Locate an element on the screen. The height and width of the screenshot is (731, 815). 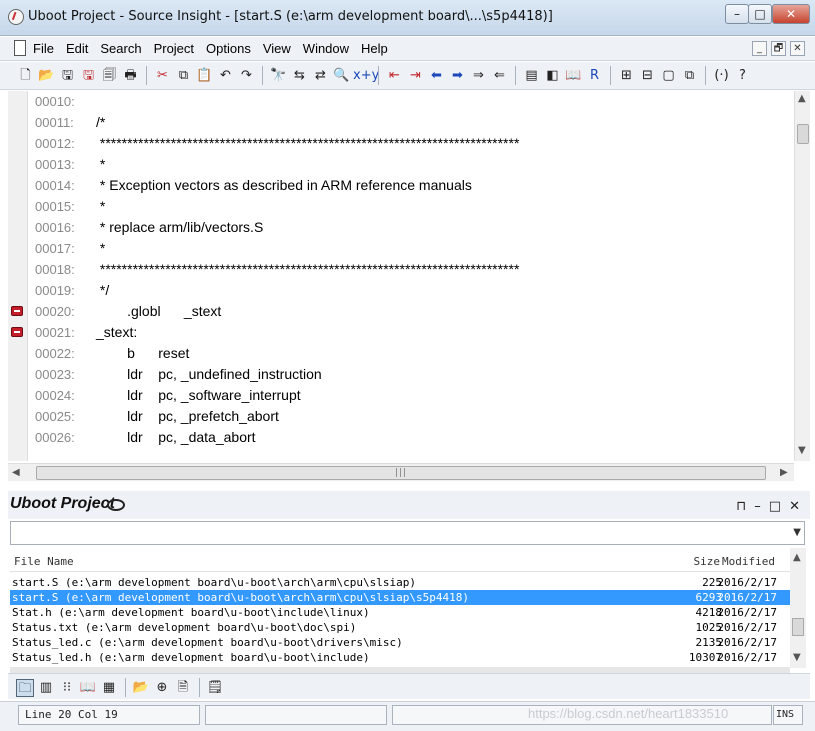
print-icon: 🖶 is located at coordinates (130, 75).